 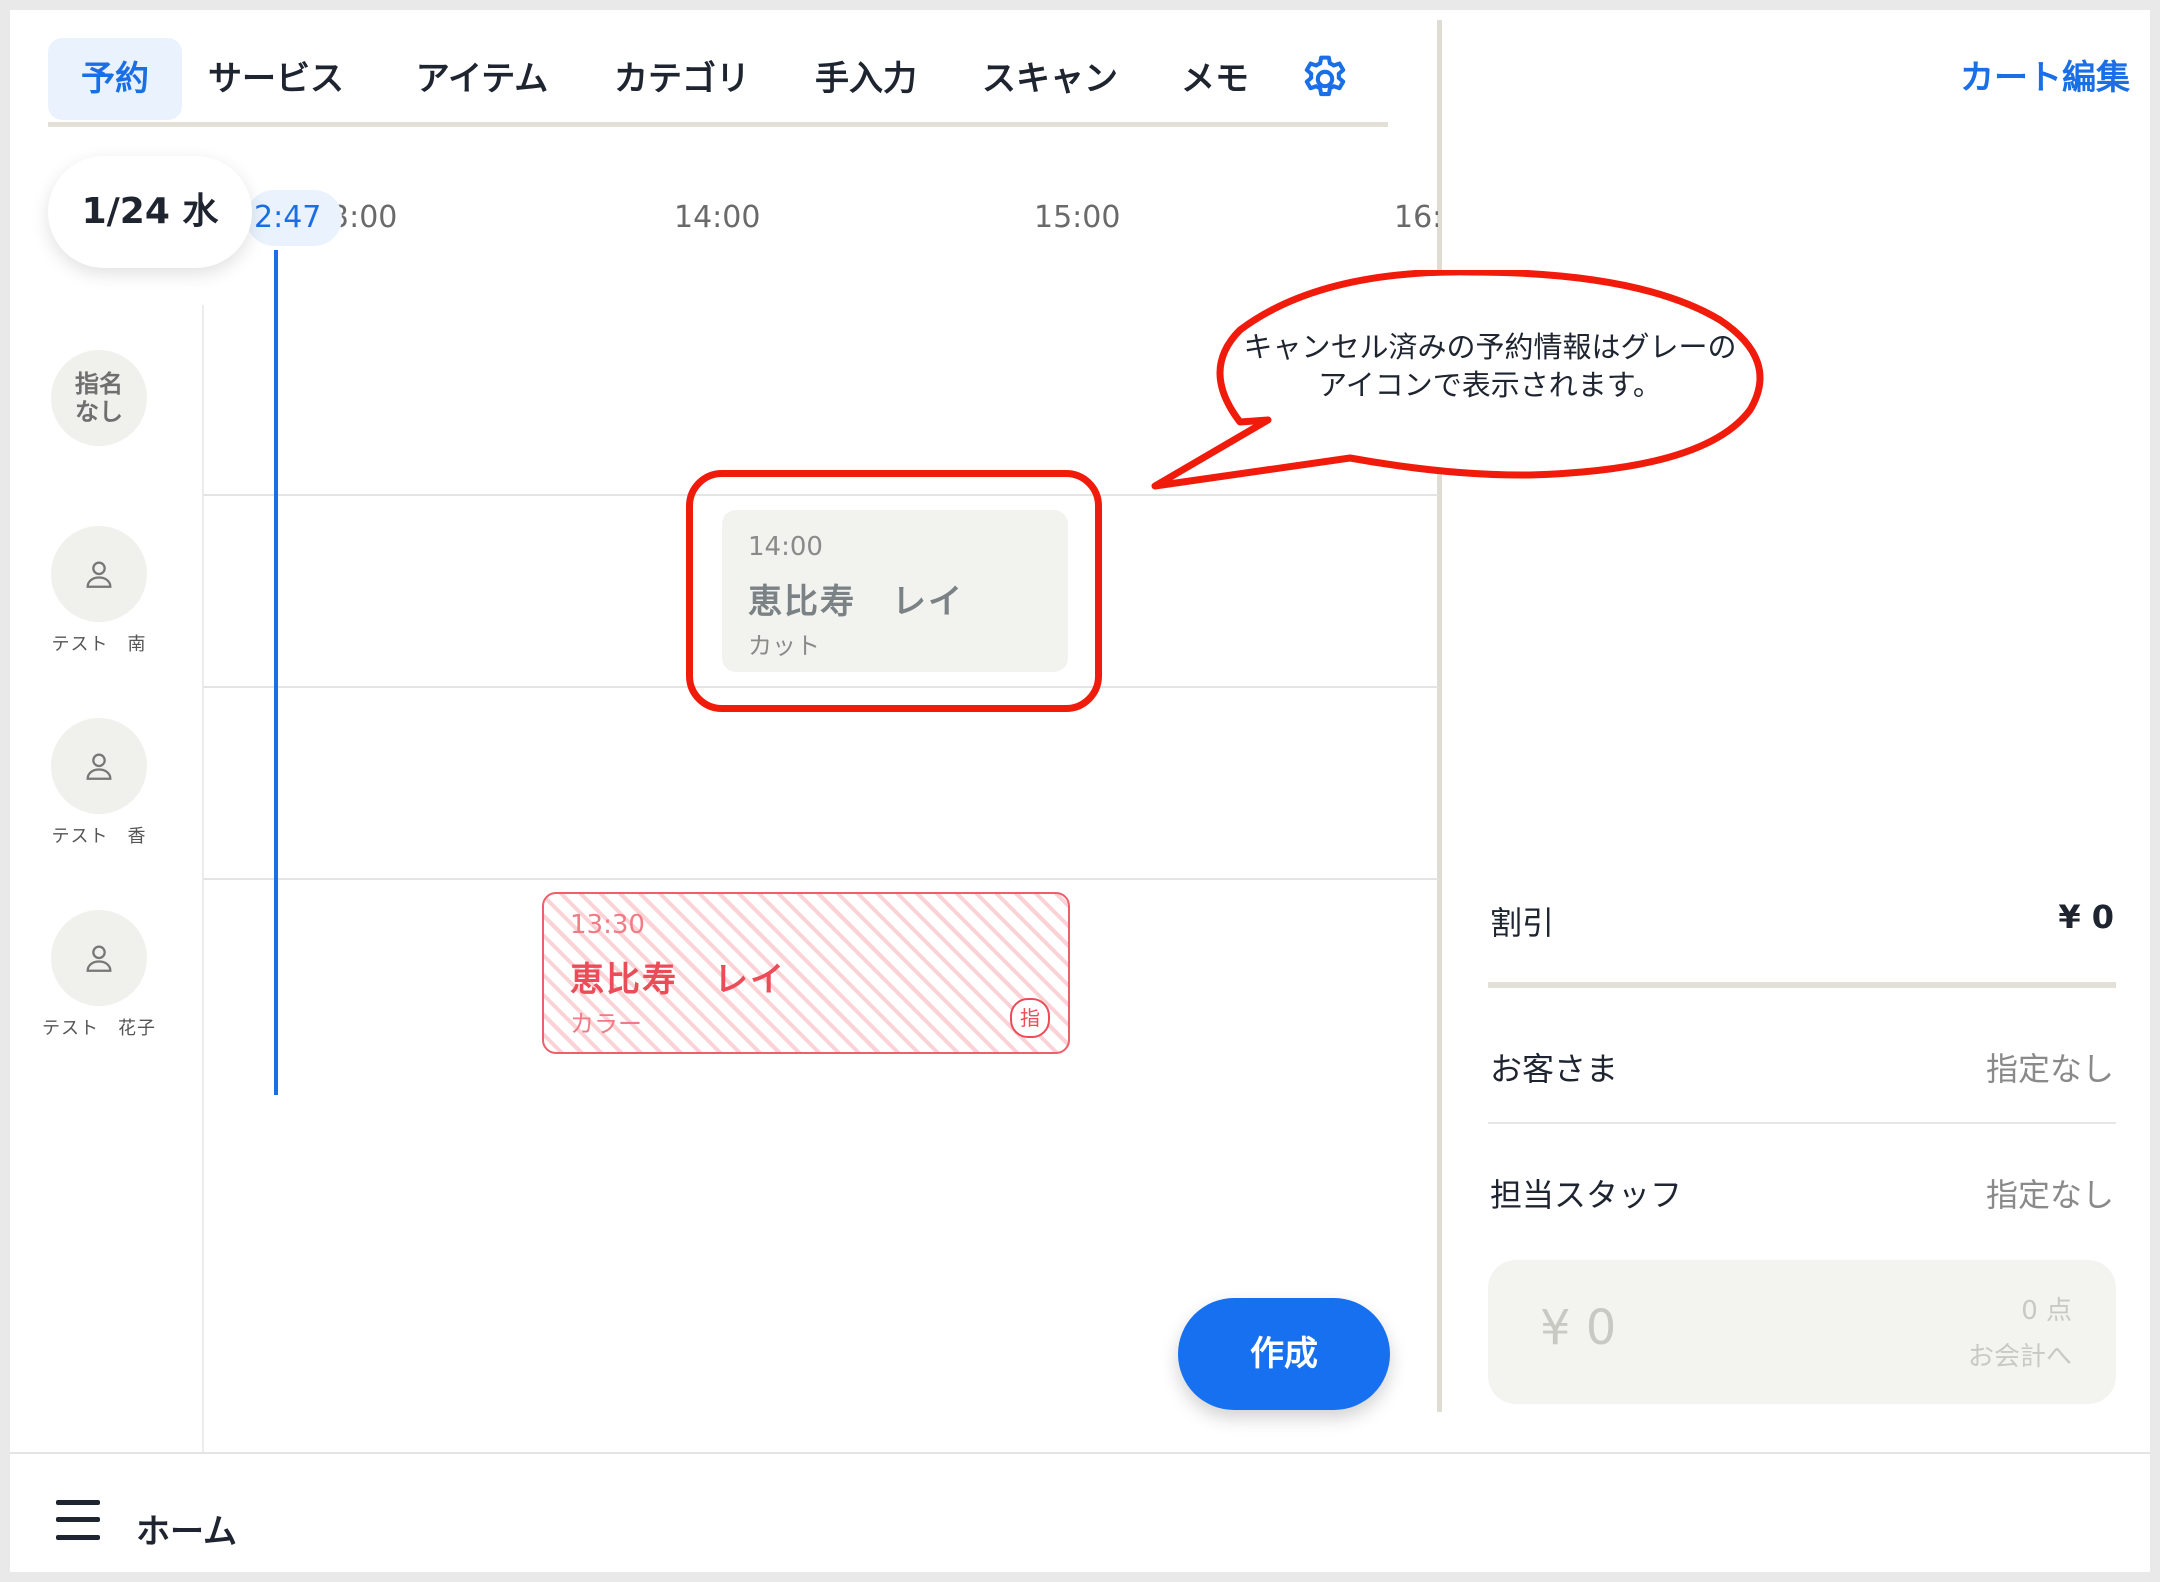 What do you see at coordinates (294, 218) in the screenshot?
I see `current-time-badge: 2:47` at bounding box center [294, 218].